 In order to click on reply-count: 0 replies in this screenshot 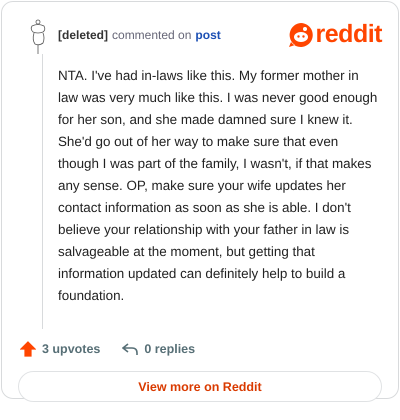, I will do `click(170, 349)`.